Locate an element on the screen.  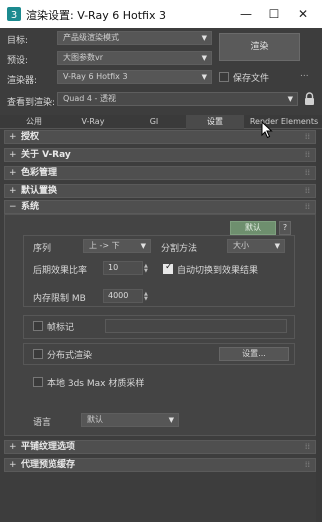
rollout-title: 代理预览缓存 is located at coordinates (48, 465).